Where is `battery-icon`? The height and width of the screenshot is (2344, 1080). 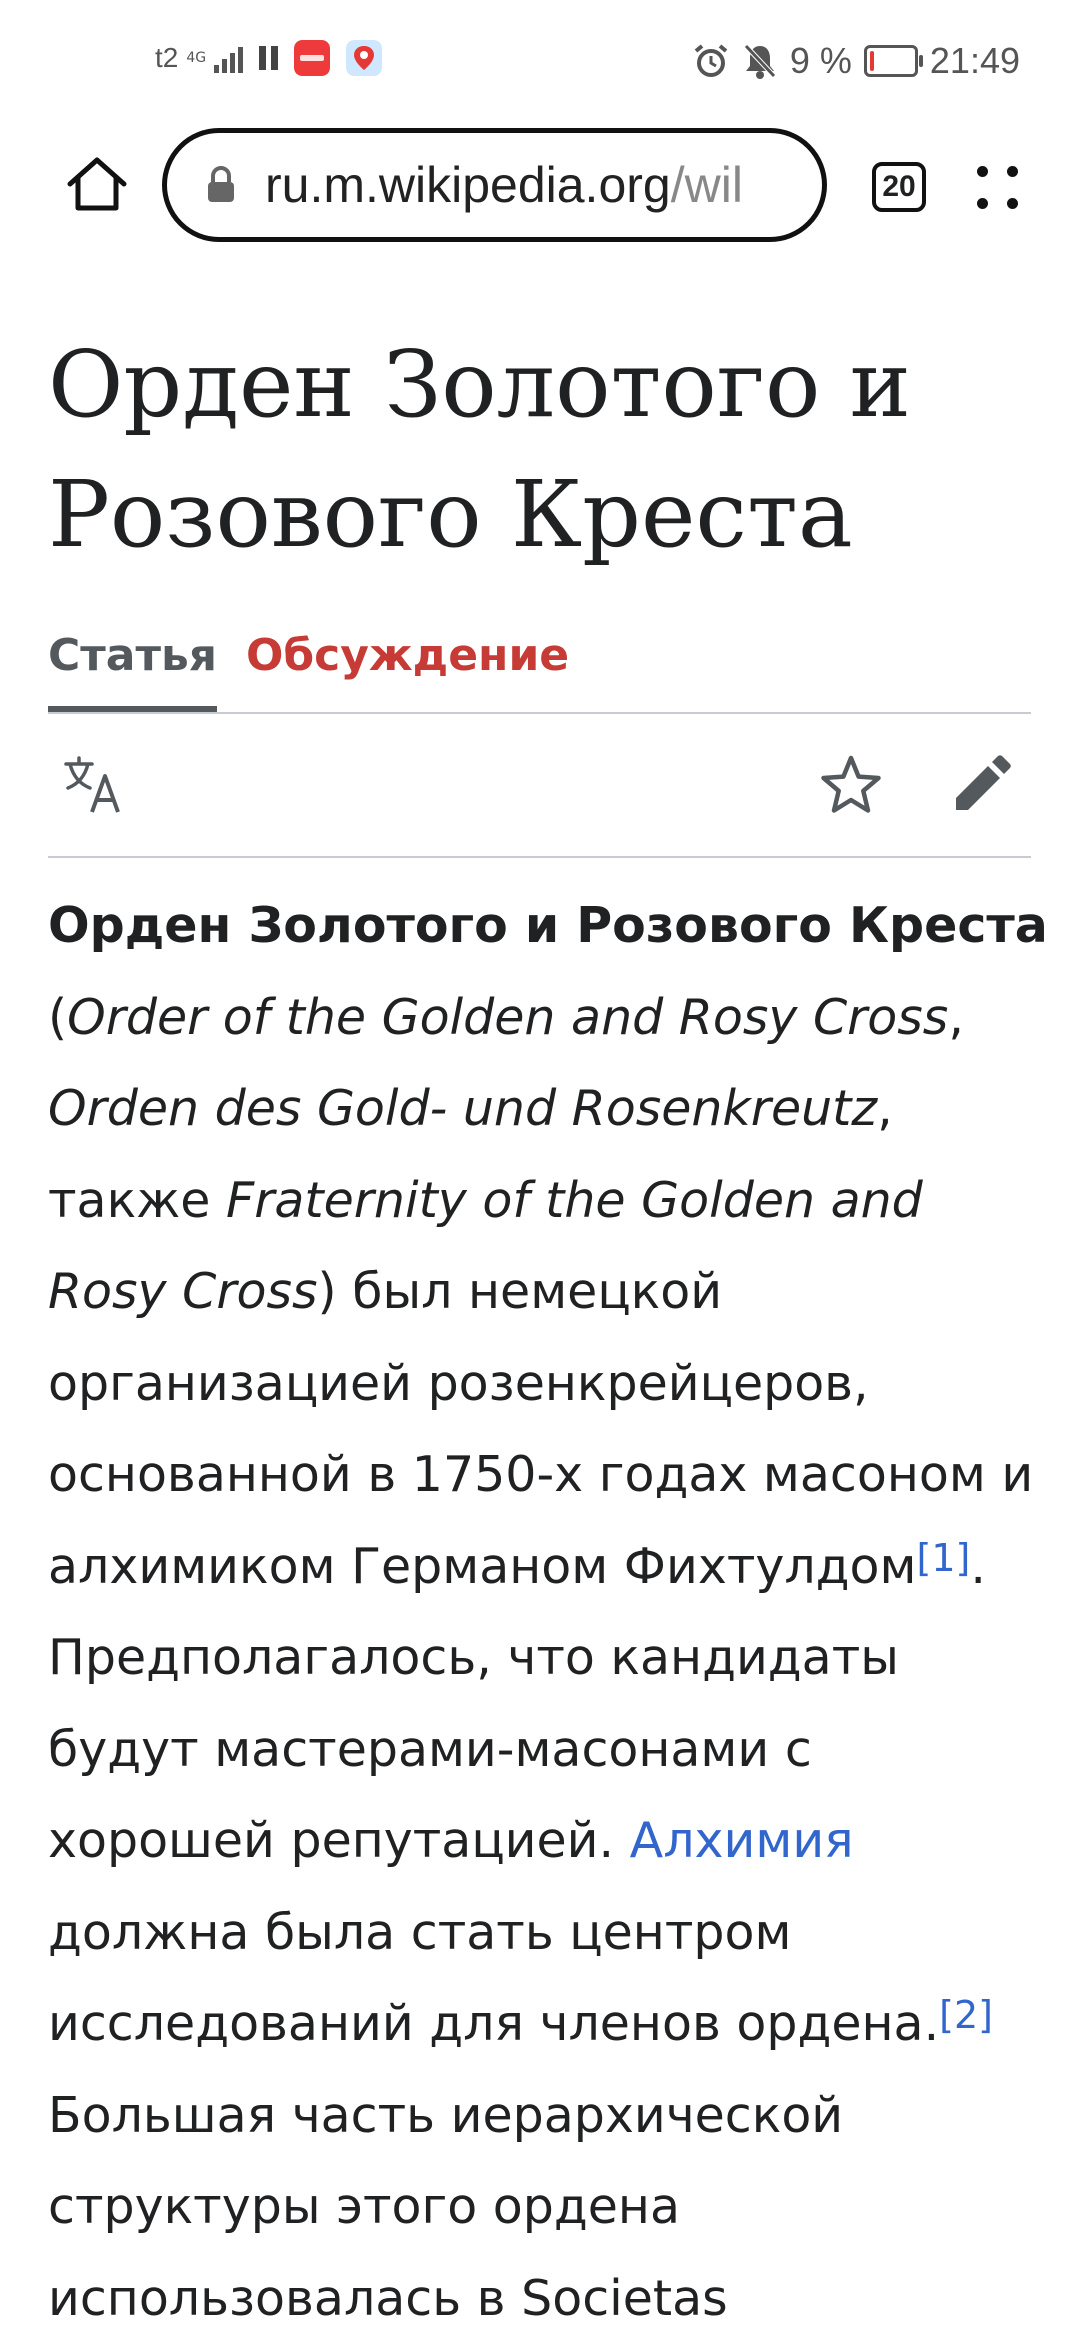 battery-icon is located at coordinates (893, 61).